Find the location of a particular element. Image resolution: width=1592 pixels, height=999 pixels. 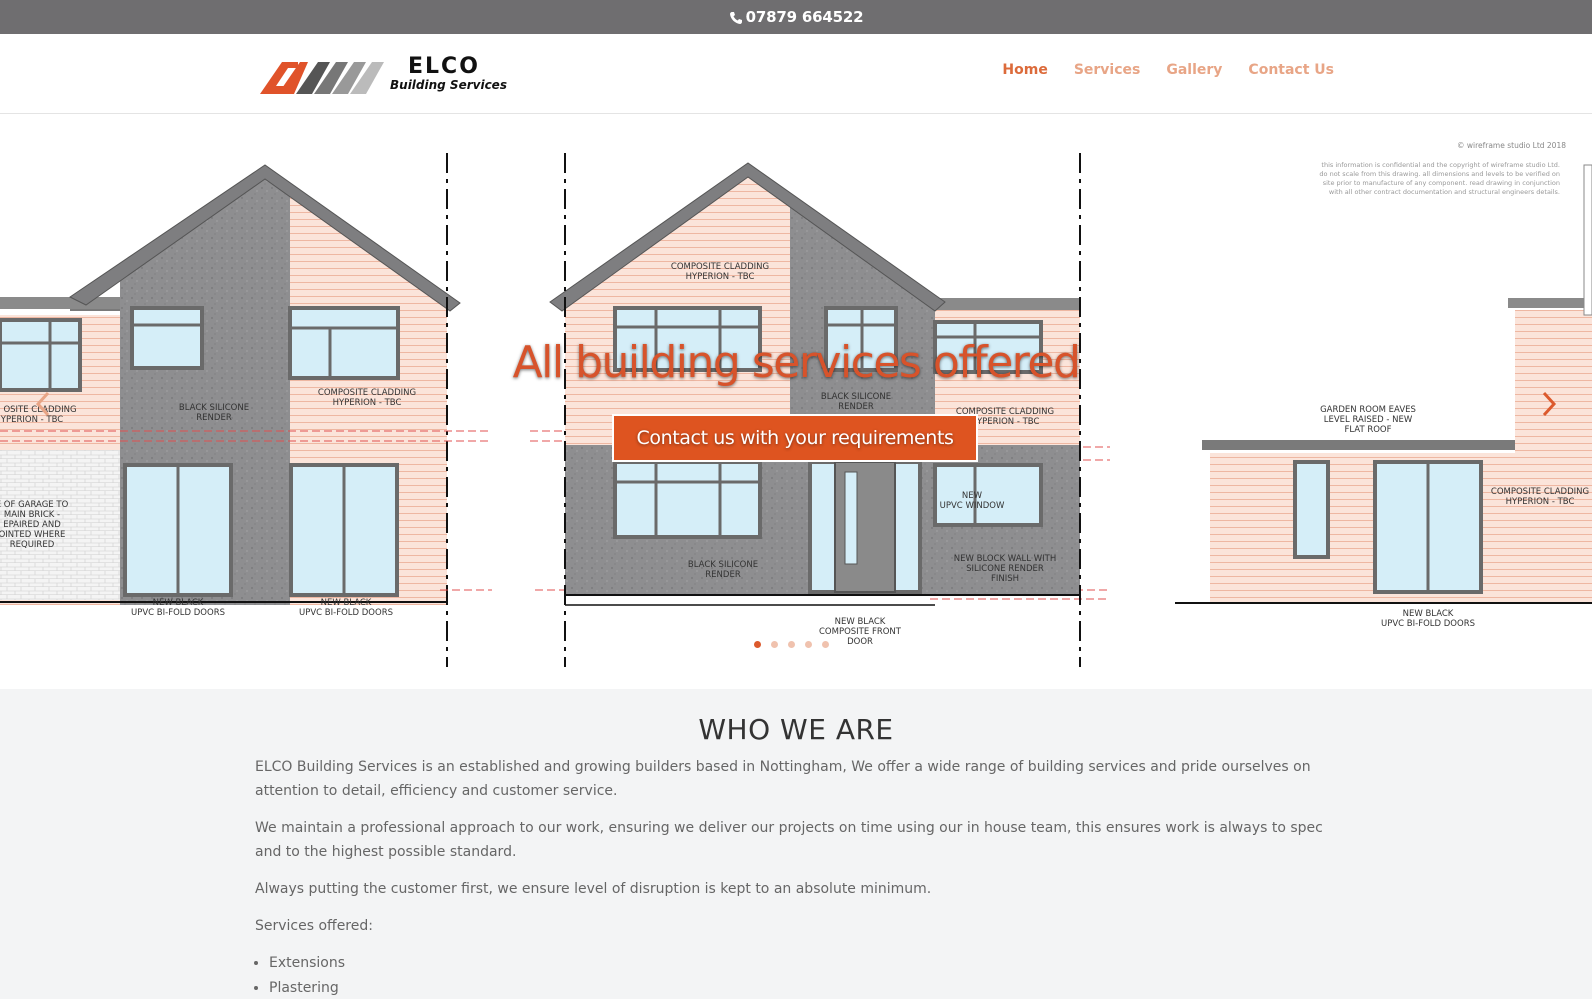

list-item: Extensions is located at coordinates (802, 963).